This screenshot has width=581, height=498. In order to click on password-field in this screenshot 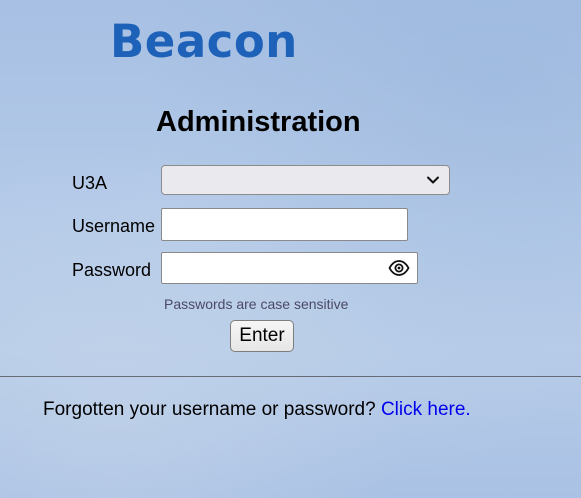, I will do `click(289, 268)`.